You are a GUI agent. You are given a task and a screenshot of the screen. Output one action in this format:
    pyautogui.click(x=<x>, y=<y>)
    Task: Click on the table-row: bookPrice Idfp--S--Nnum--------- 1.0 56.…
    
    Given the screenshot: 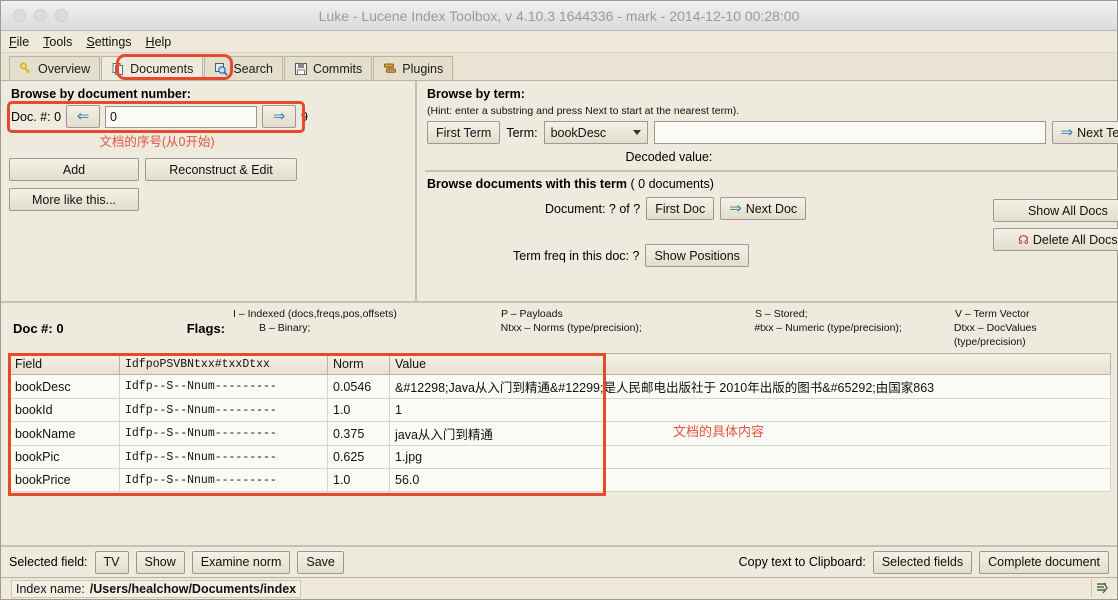 What is the action you would take?
    pyautogui.click(x=560, y=480)
    